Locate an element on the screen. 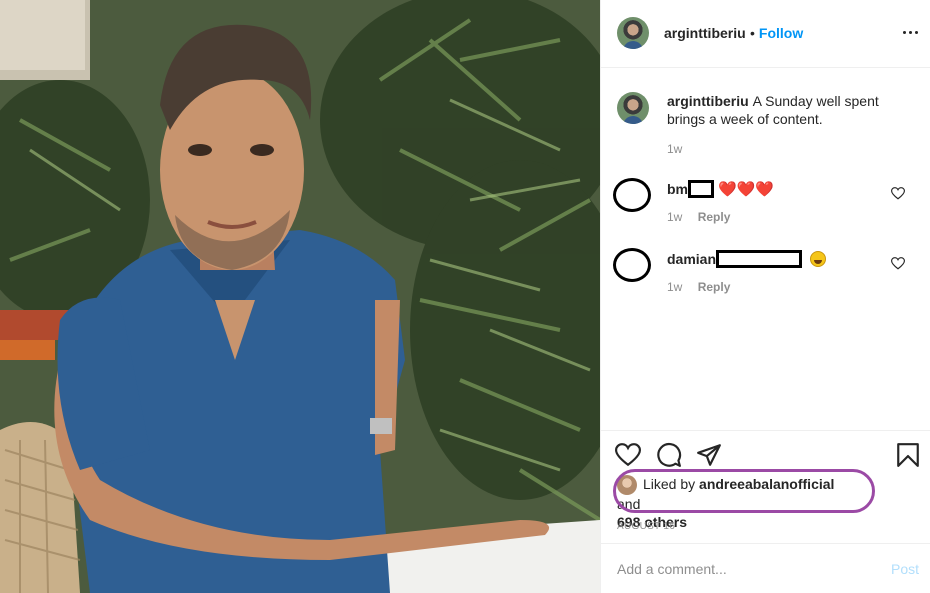  likes-joiner: and is located at coordinates (629, 504).